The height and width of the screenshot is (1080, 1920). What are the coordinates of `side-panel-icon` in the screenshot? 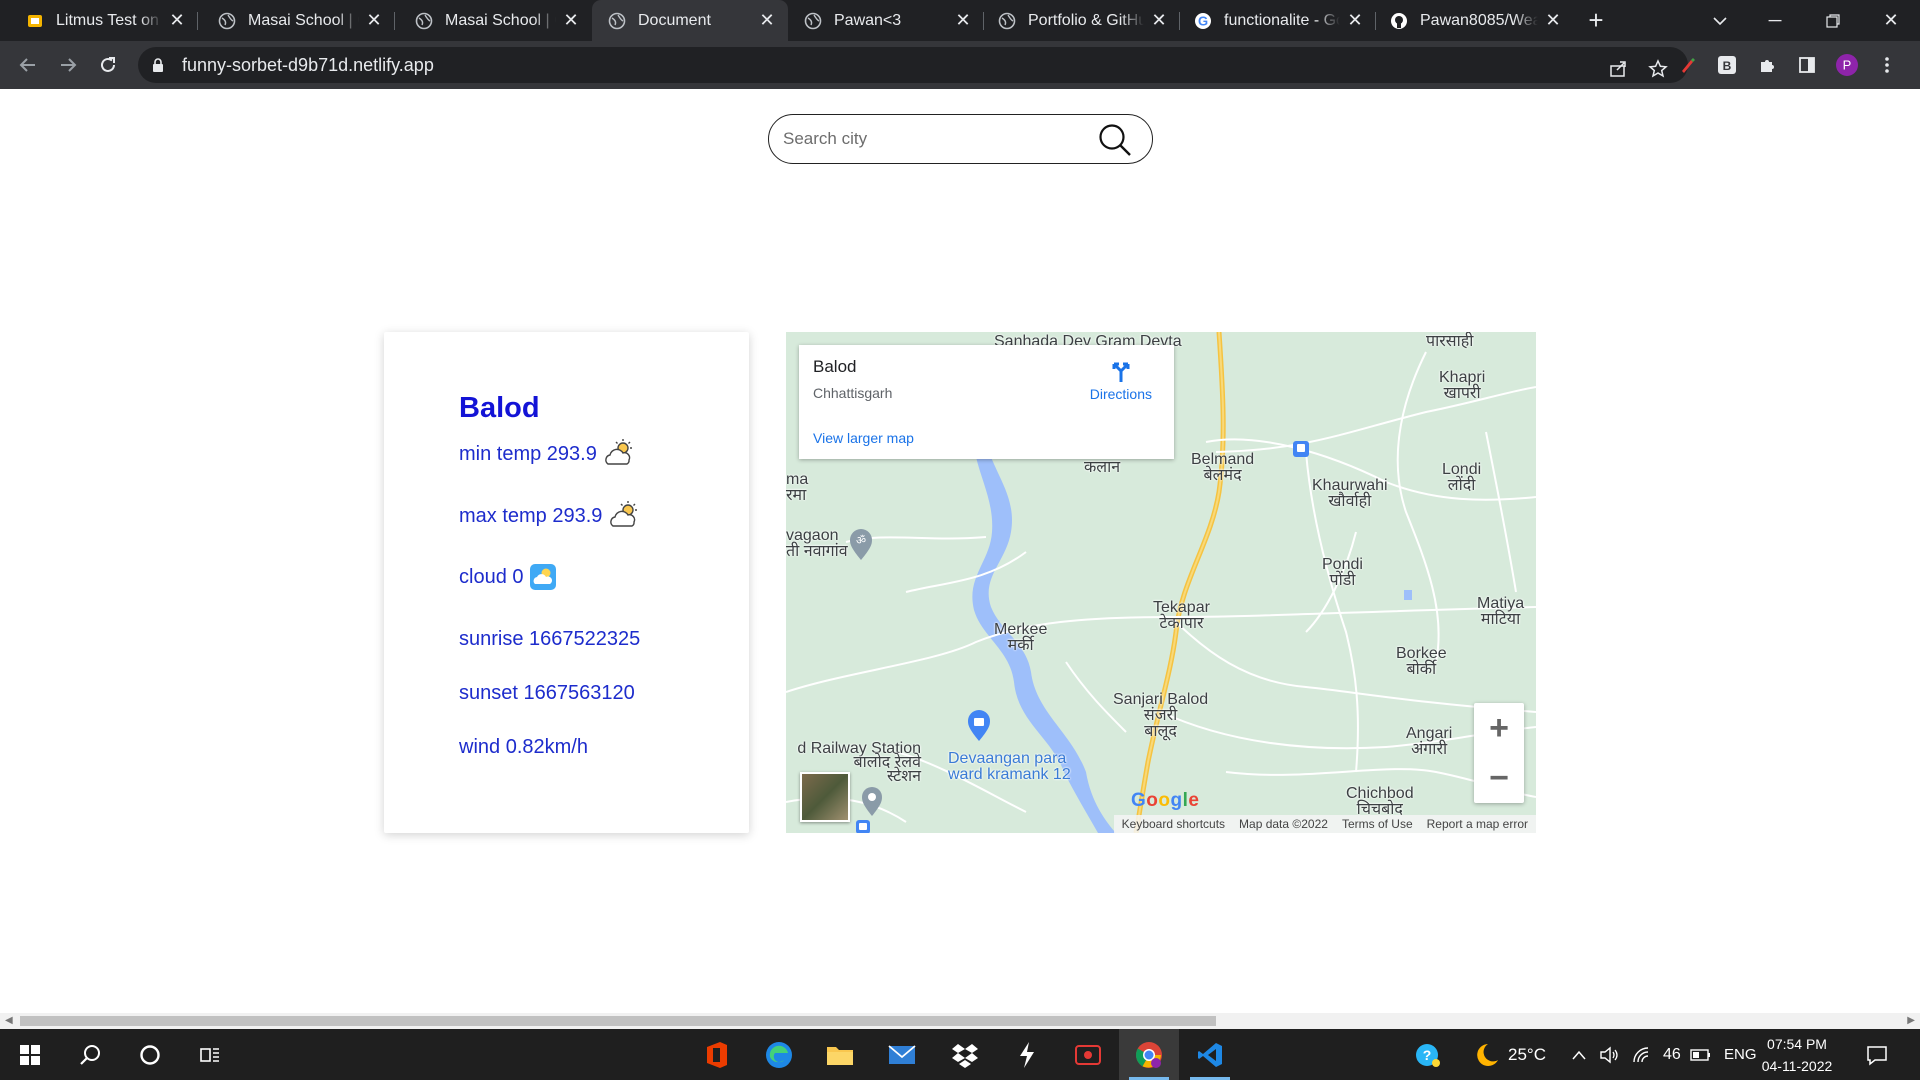 It's located at (1807, 65).